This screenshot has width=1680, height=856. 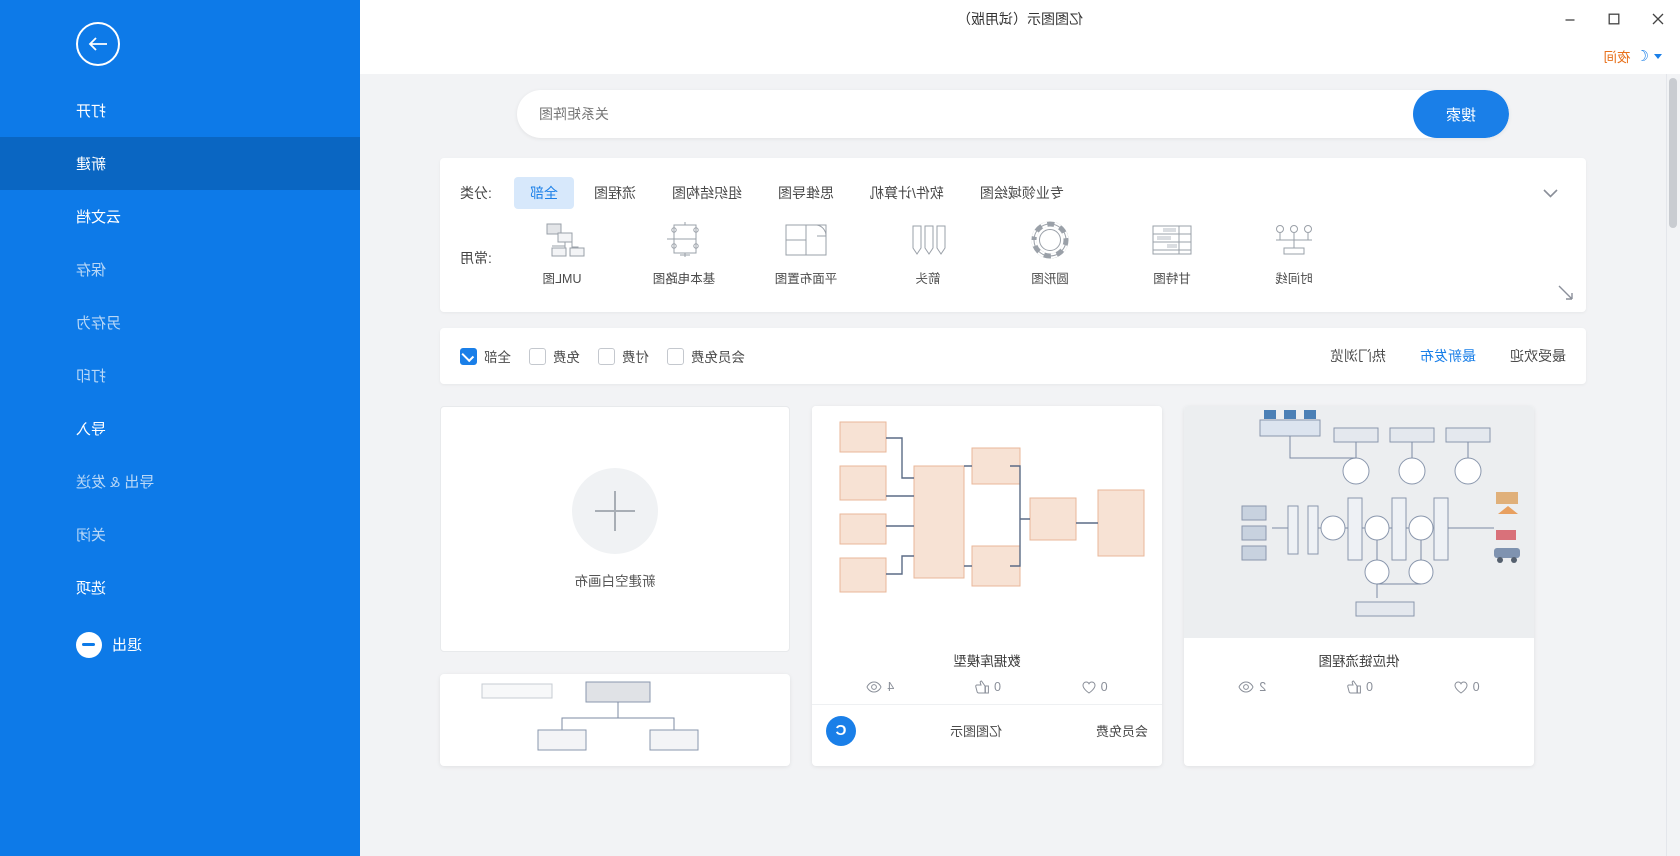 I want to click on template-circuit: 基本电路图, so click(x=684, y=253).